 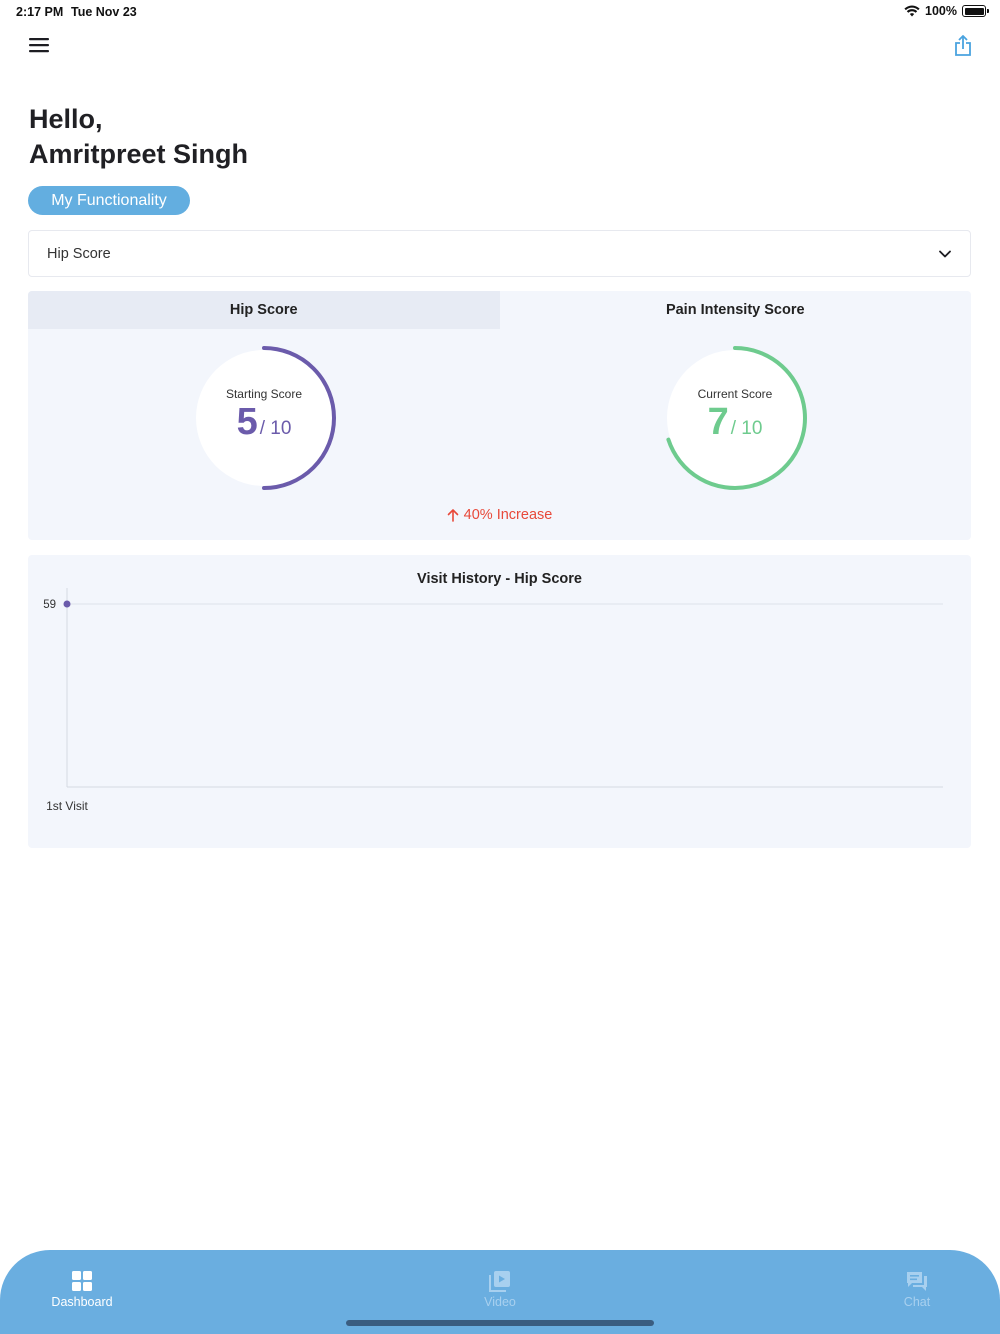 I want to click on hamburger-icon, so click(x=39, y=45).